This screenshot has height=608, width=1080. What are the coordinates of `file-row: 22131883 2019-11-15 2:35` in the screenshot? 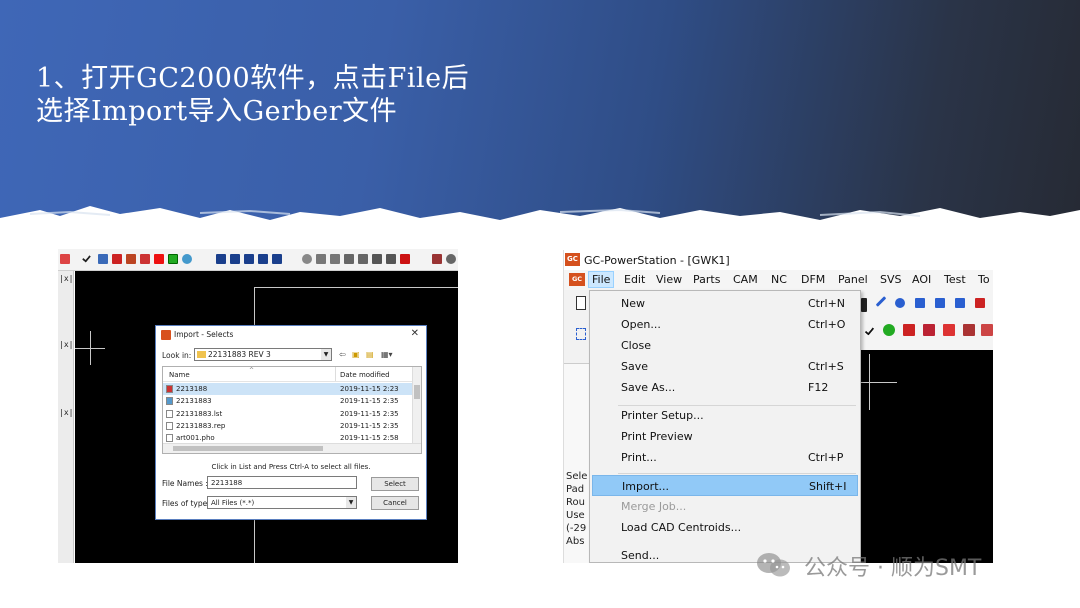 It's located at (288, 401).